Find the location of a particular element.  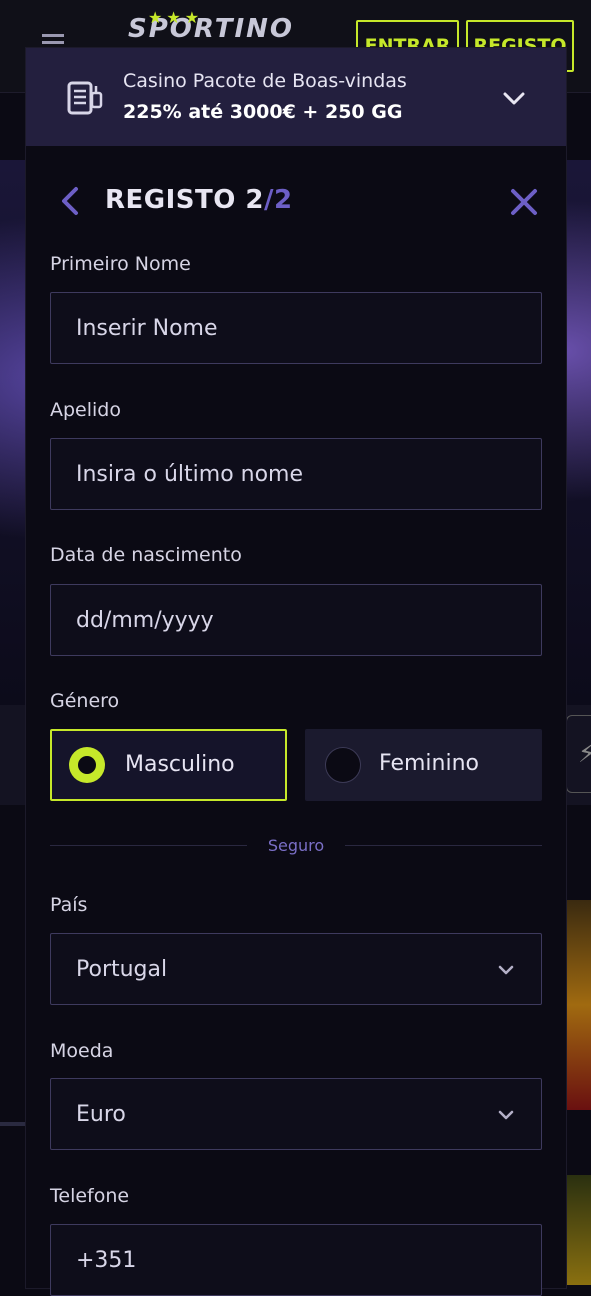

last-name-label: Apelido is located at coordinates (85, 410).